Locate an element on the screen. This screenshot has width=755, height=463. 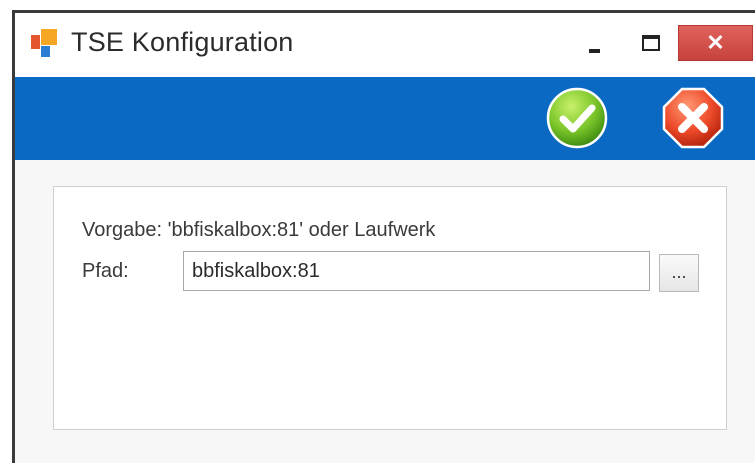
x-icon is located at coordinates (693, 118).